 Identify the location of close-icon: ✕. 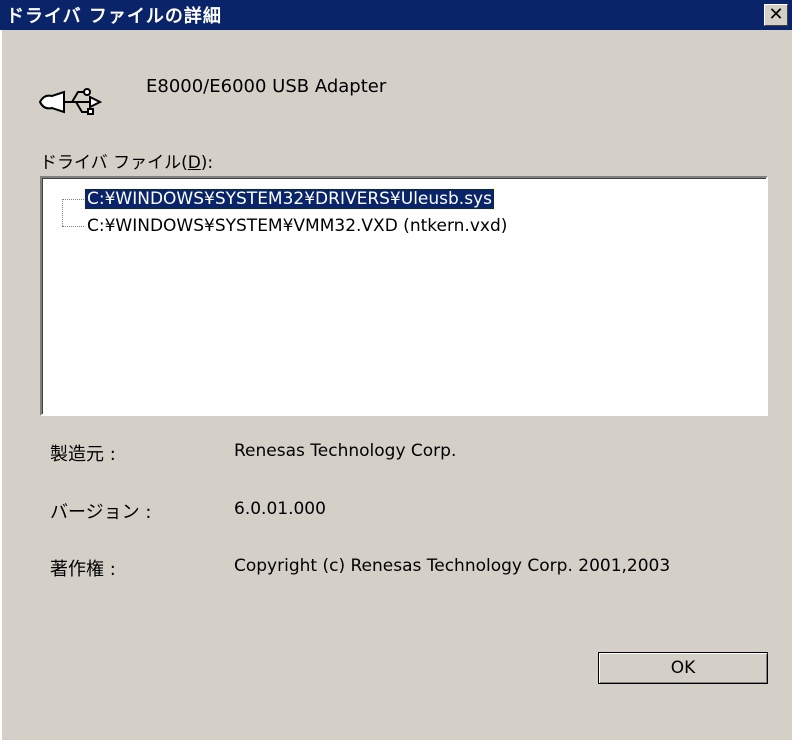
(776, 14).